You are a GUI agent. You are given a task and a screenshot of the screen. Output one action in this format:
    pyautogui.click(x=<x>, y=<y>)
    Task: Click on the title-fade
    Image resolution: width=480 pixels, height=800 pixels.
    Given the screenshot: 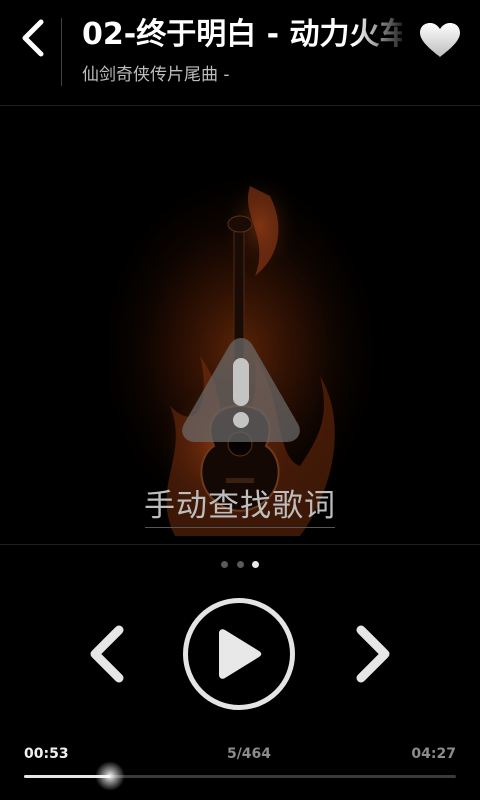 What is the action you would take?
    pyautogui.click(x=382, y=35)
    